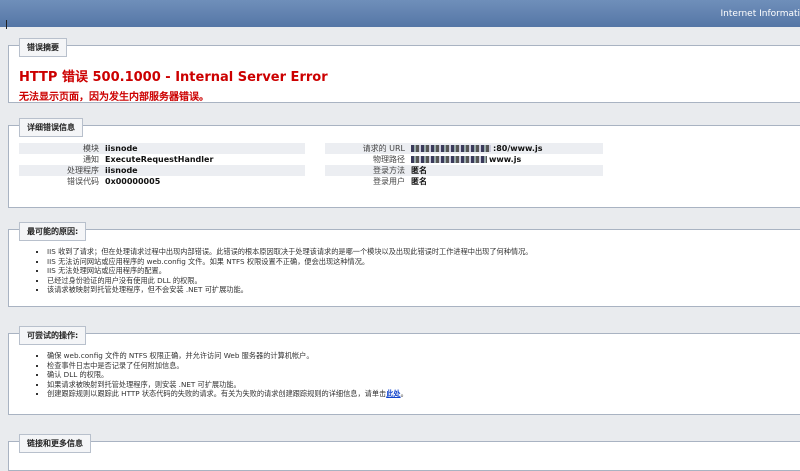 This screenshot has width=800, height=471. I want to click on likely-causes-heading: 最可能的原因:, so click(53, 231).